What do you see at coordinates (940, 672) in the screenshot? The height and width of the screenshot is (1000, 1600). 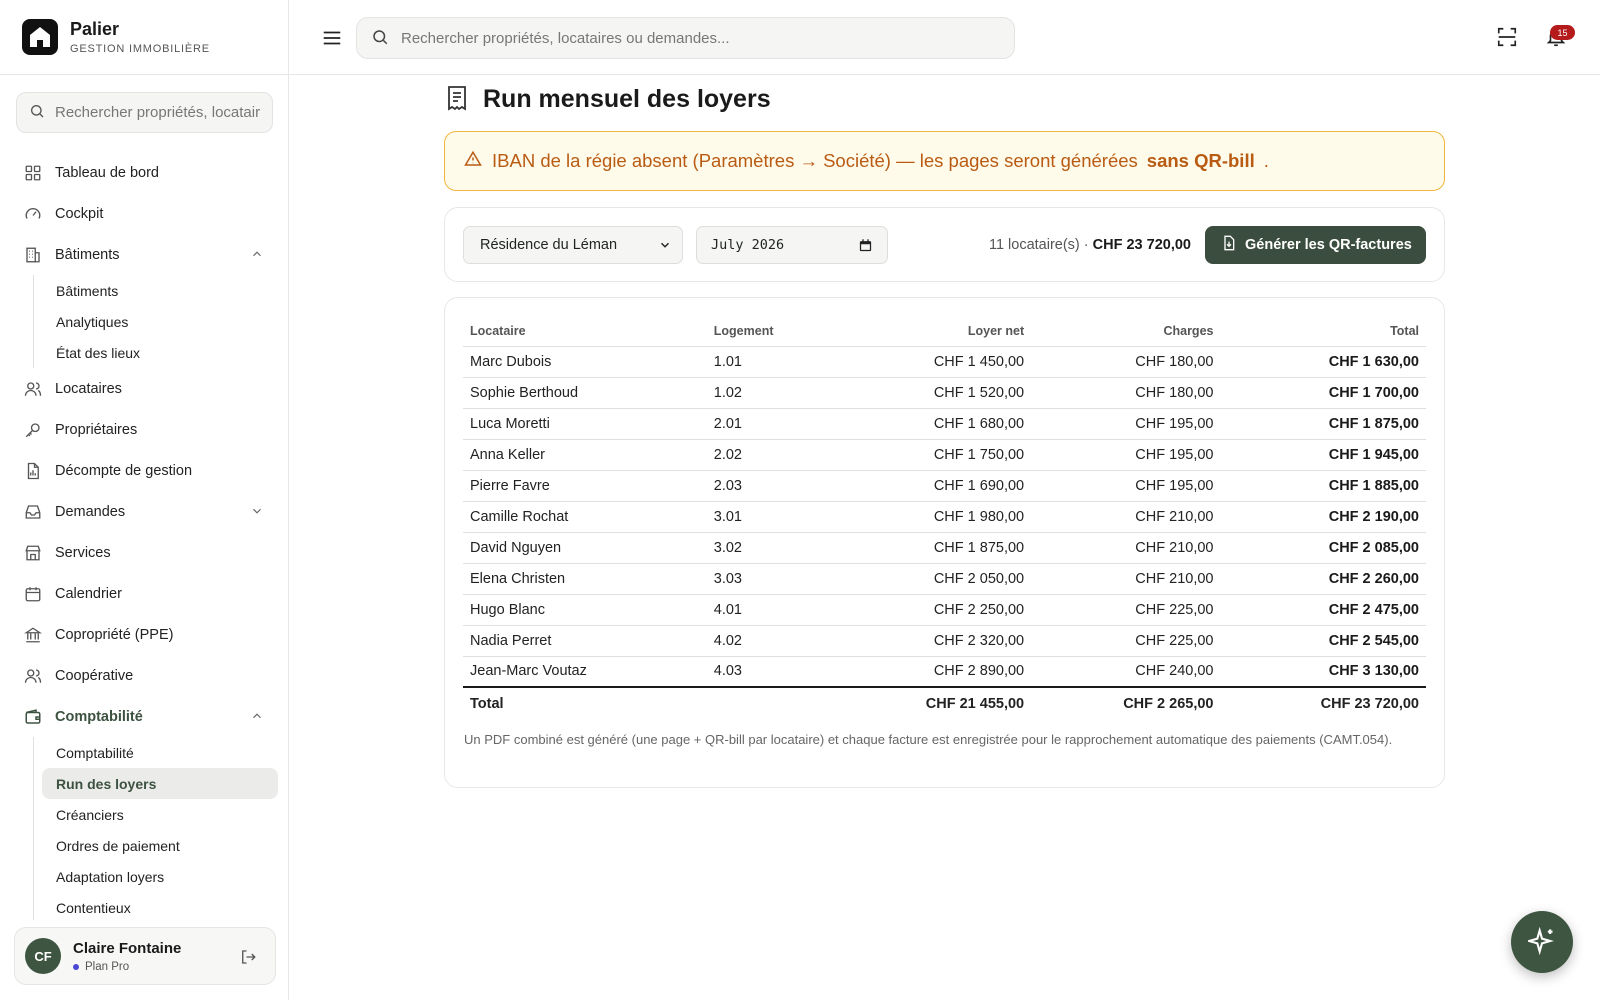 I see `cell-loyer-net: CHF 2 890,00` at bounding box center [940, 672].